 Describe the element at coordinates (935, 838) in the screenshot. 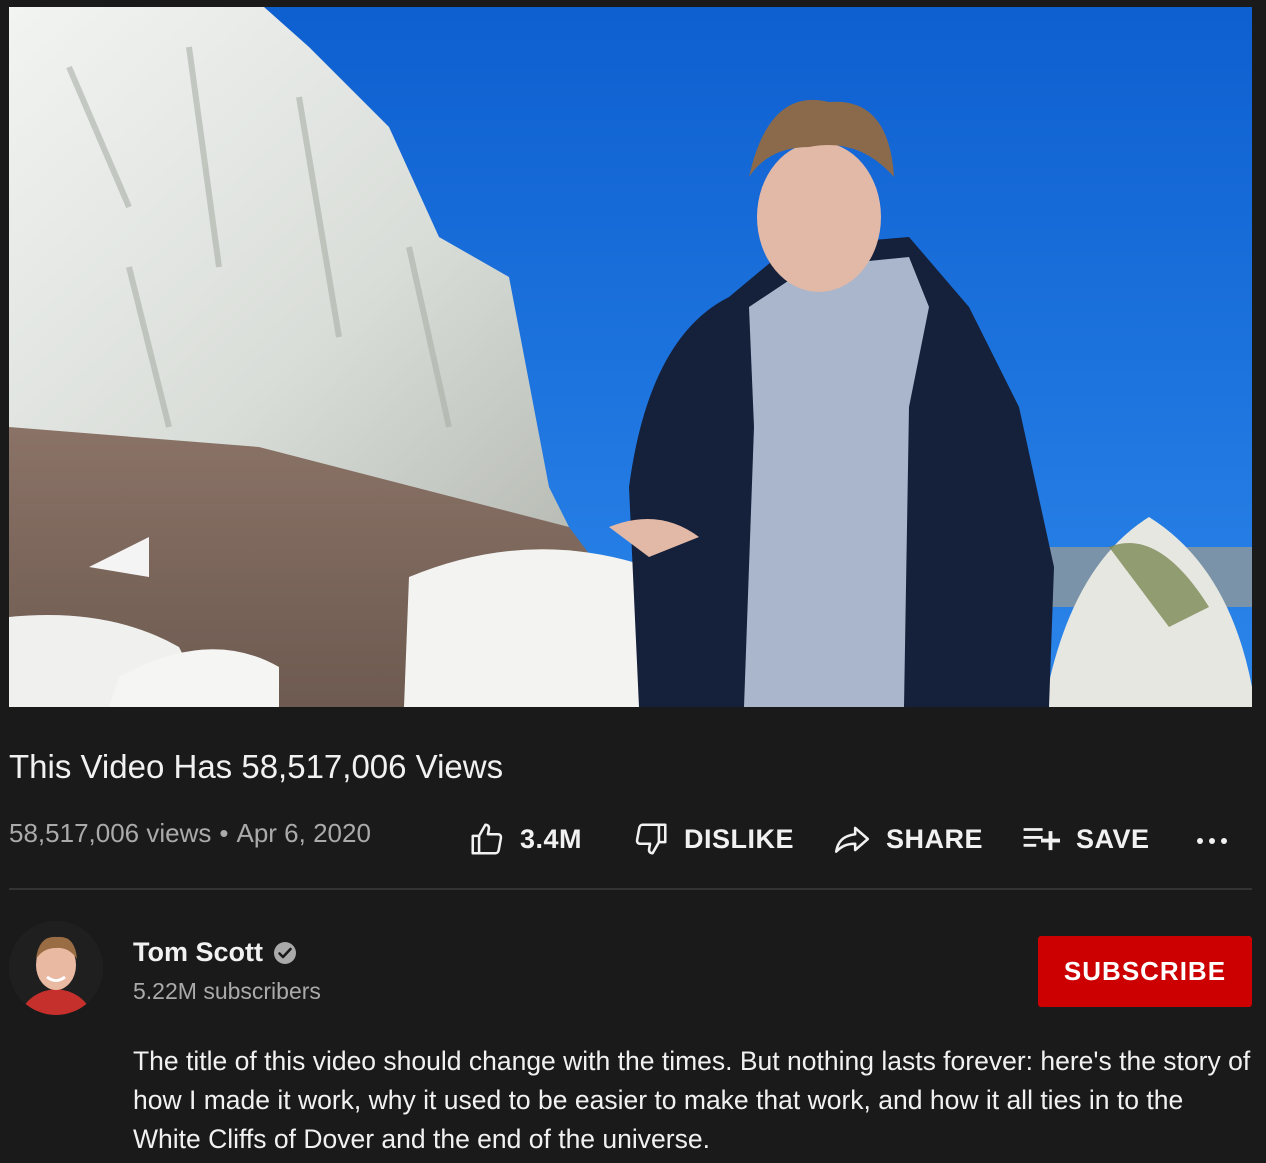

I see `share-label: SHARE` at that location.